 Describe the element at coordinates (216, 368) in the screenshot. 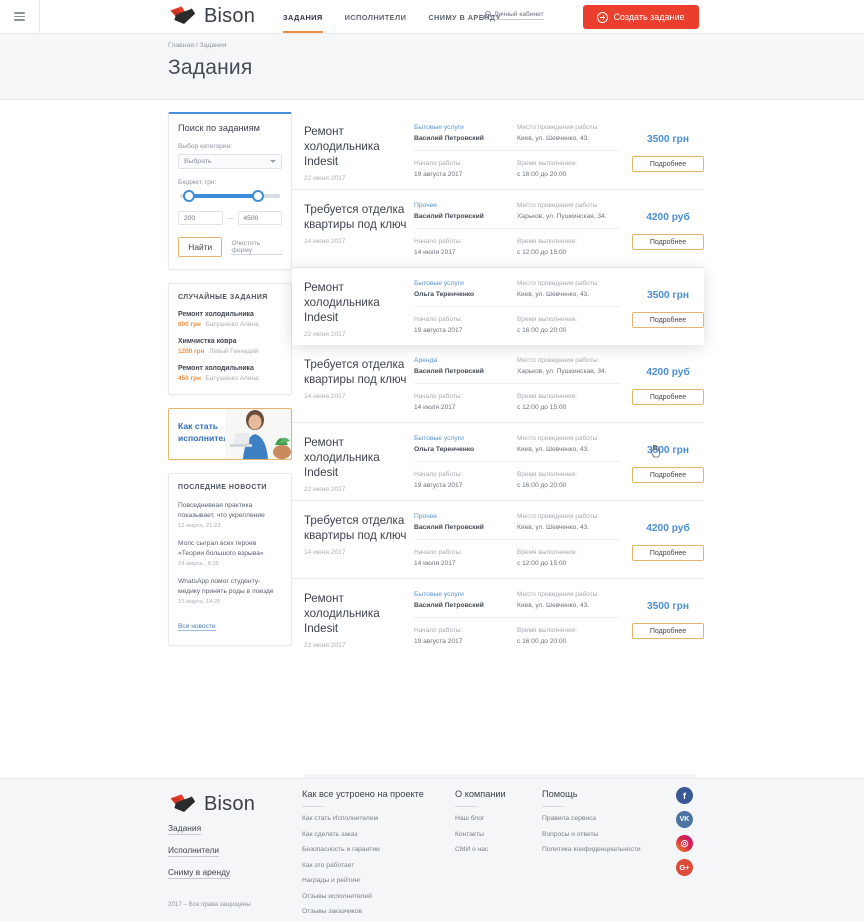

I see `random-task-name: Ремонт холодильника` at that location.